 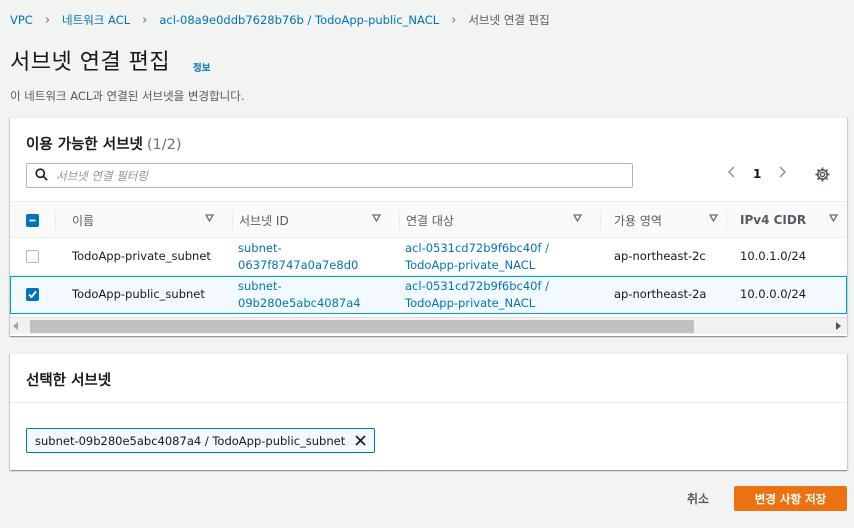 I want to click on scroll-right-icon, so click(x=838, y=326).